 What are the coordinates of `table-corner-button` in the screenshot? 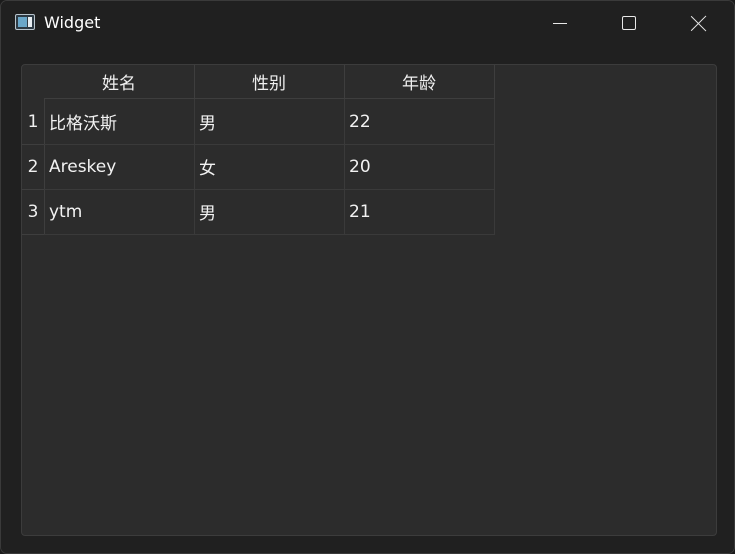 It's located at (33, 82).